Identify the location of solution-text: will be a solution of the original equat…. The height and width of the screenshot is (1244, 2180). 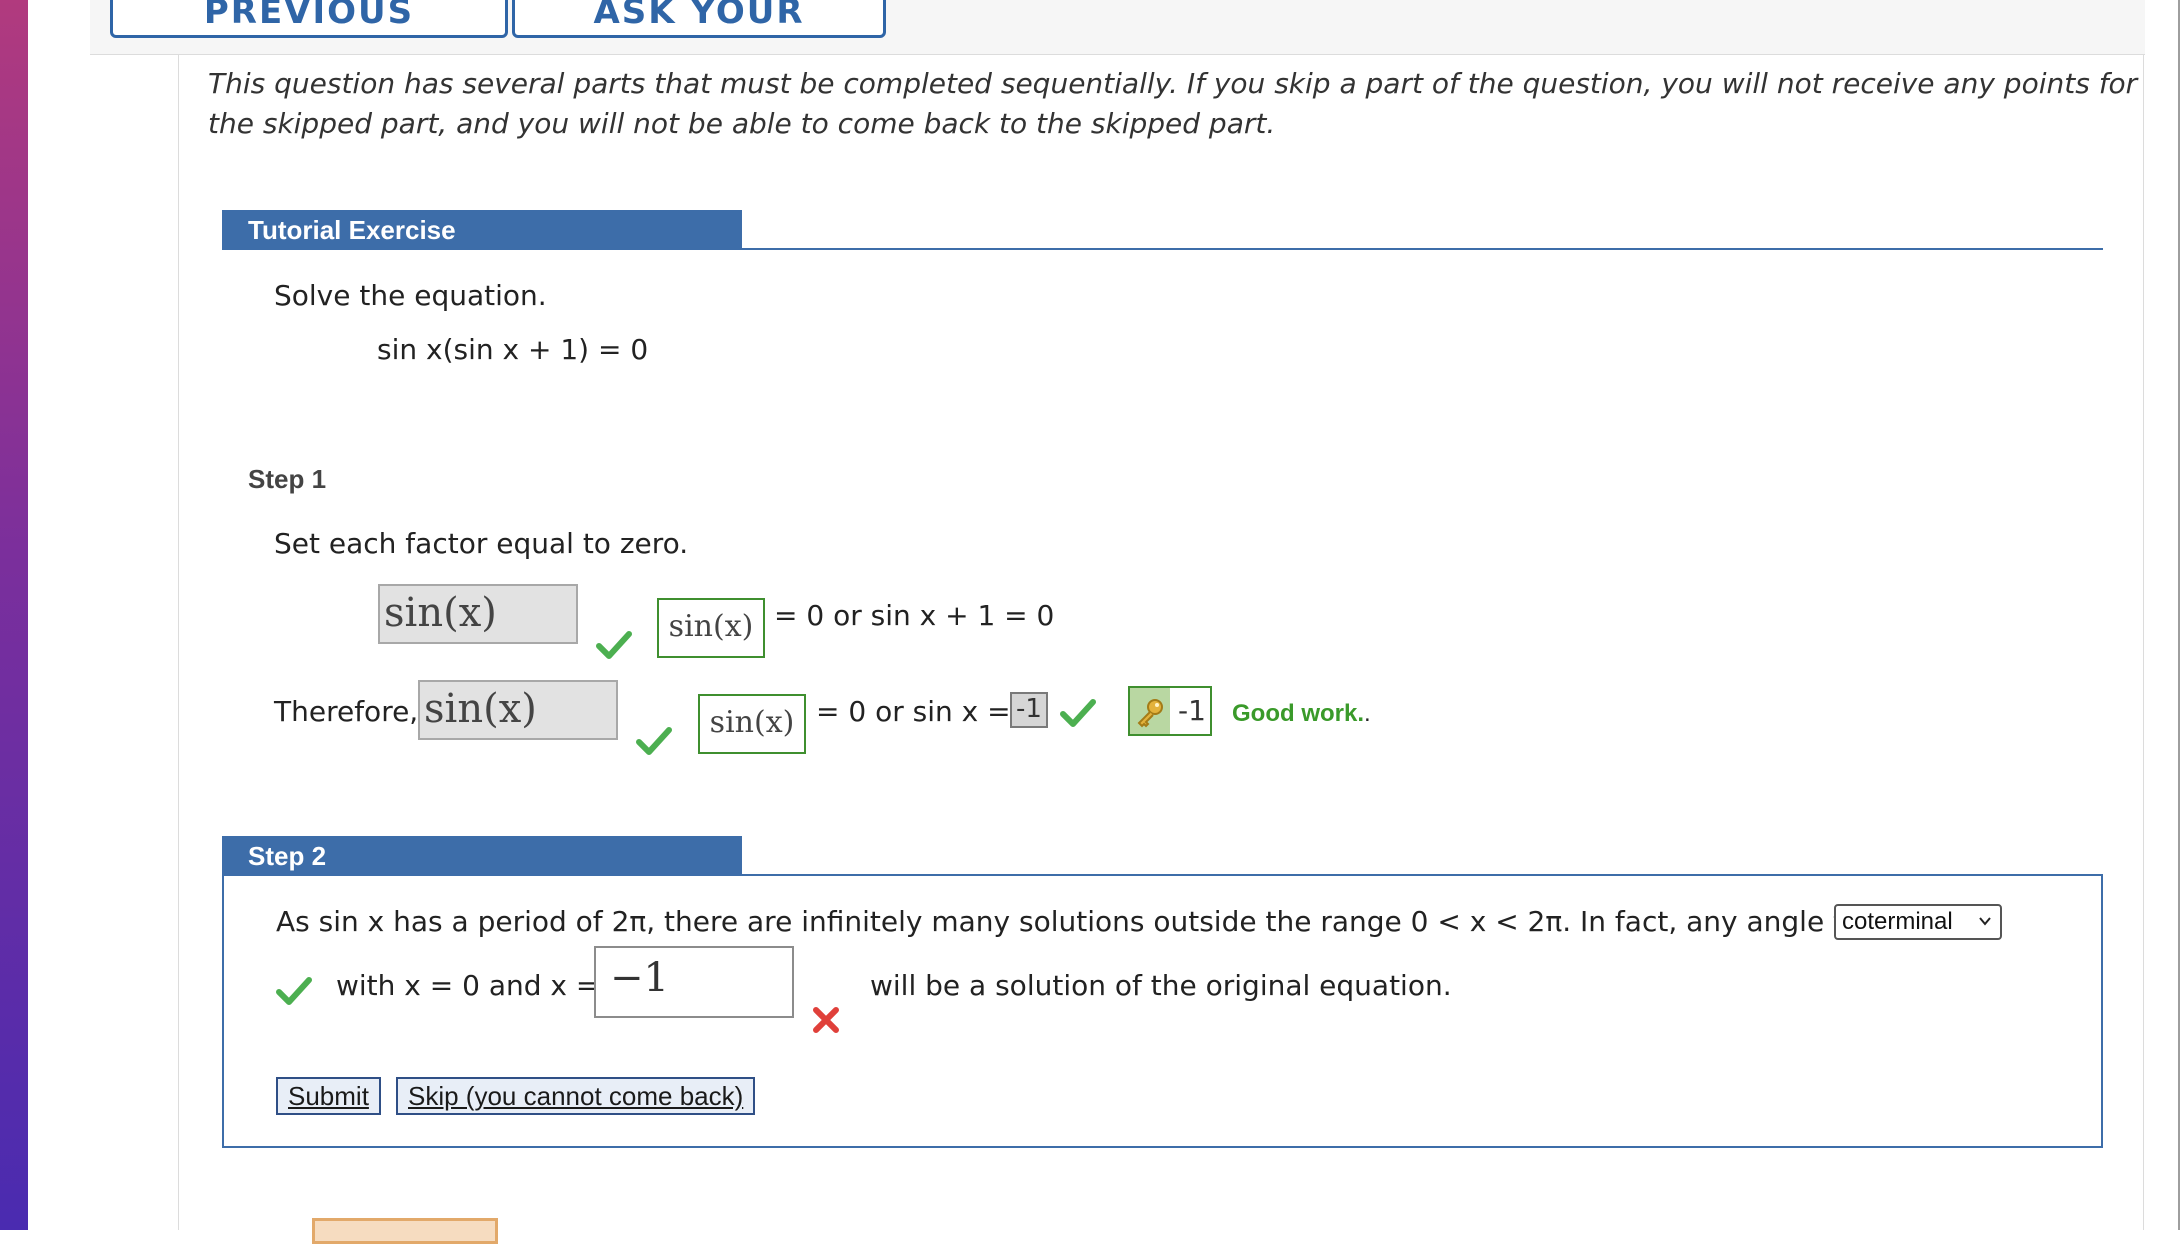
(1161, 985).